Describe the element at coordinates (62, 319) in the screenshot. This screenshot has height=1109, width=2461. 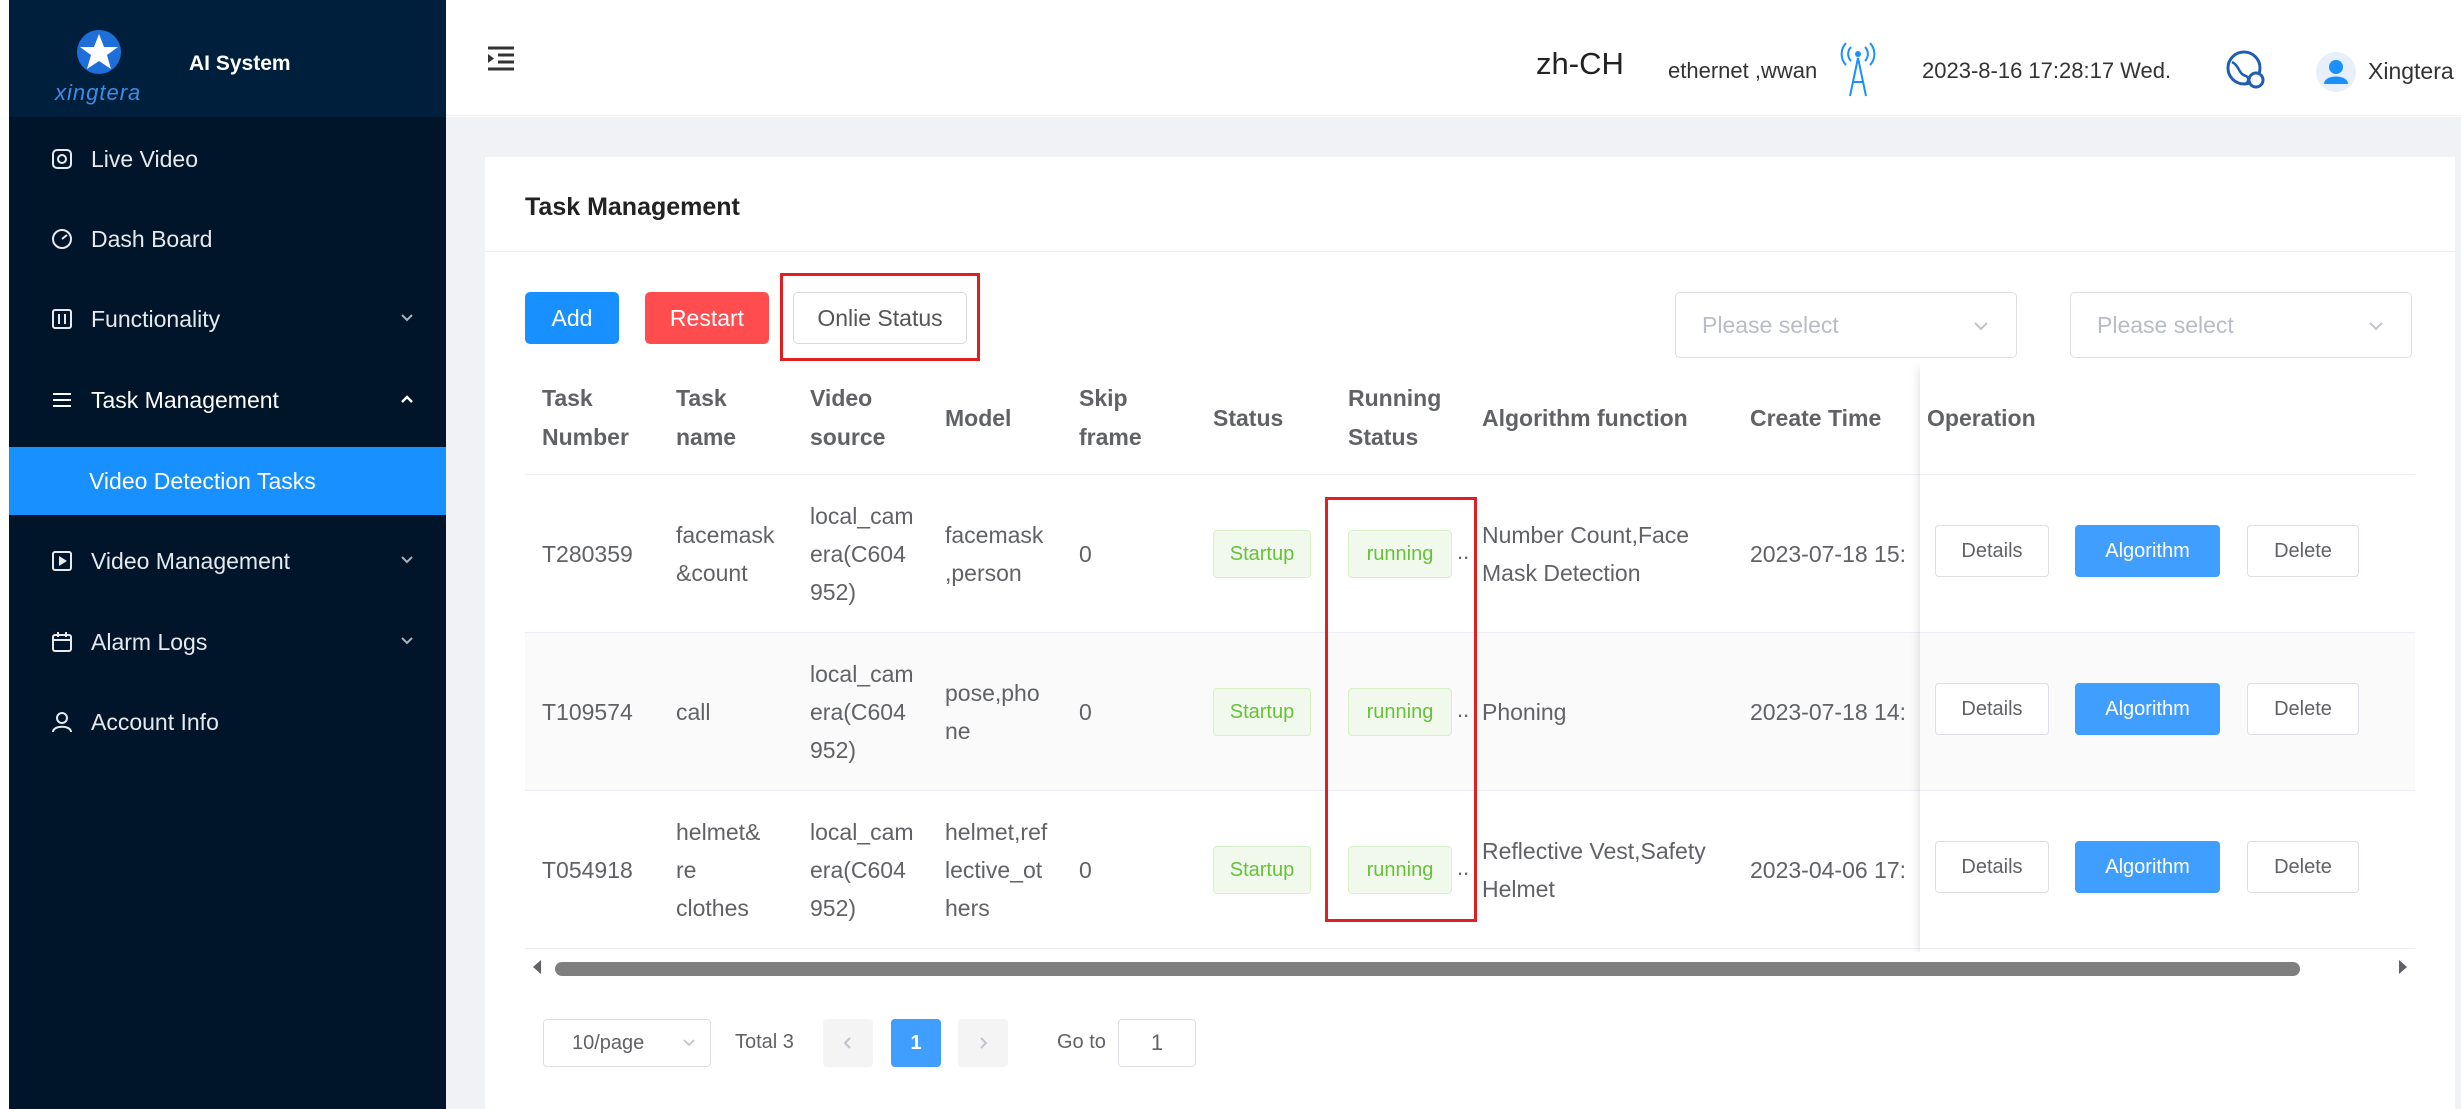
I see `functionality-icon` at that location.